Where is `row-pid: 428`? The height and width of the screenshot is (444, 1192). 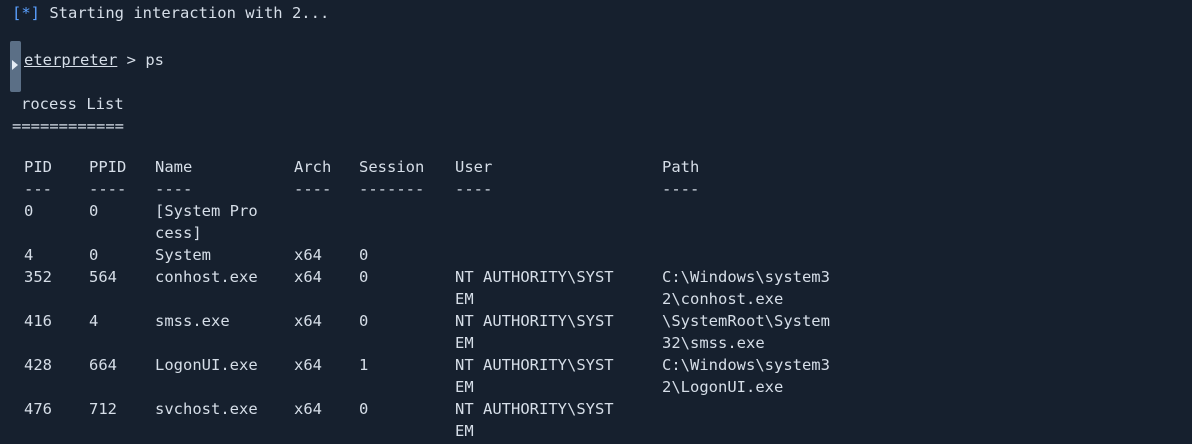 row-pid: 428 is located at coordinates (38, 365).